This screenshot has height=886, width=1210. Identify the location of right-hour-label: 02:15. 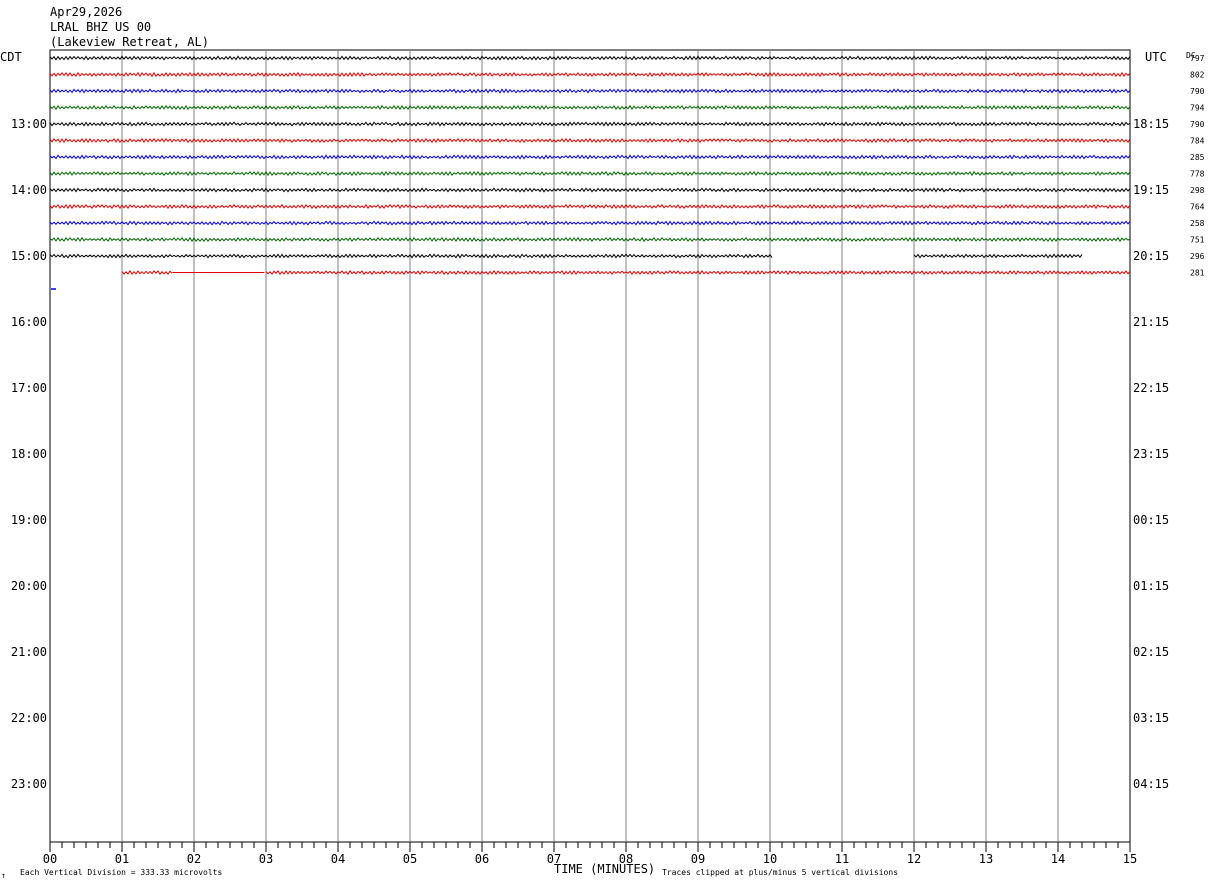
(1151, 652).